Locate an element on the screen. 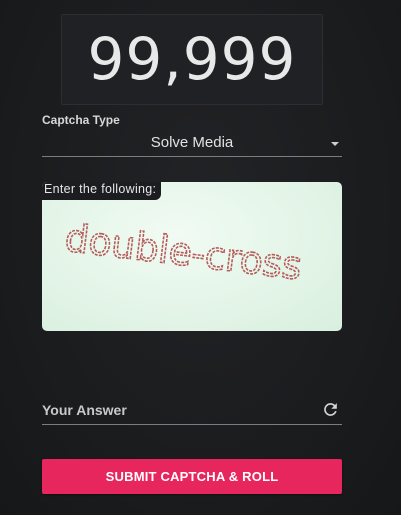 The image size is (401, 515). captcha-image-text: double-cross is located at coordinates (184, 252).